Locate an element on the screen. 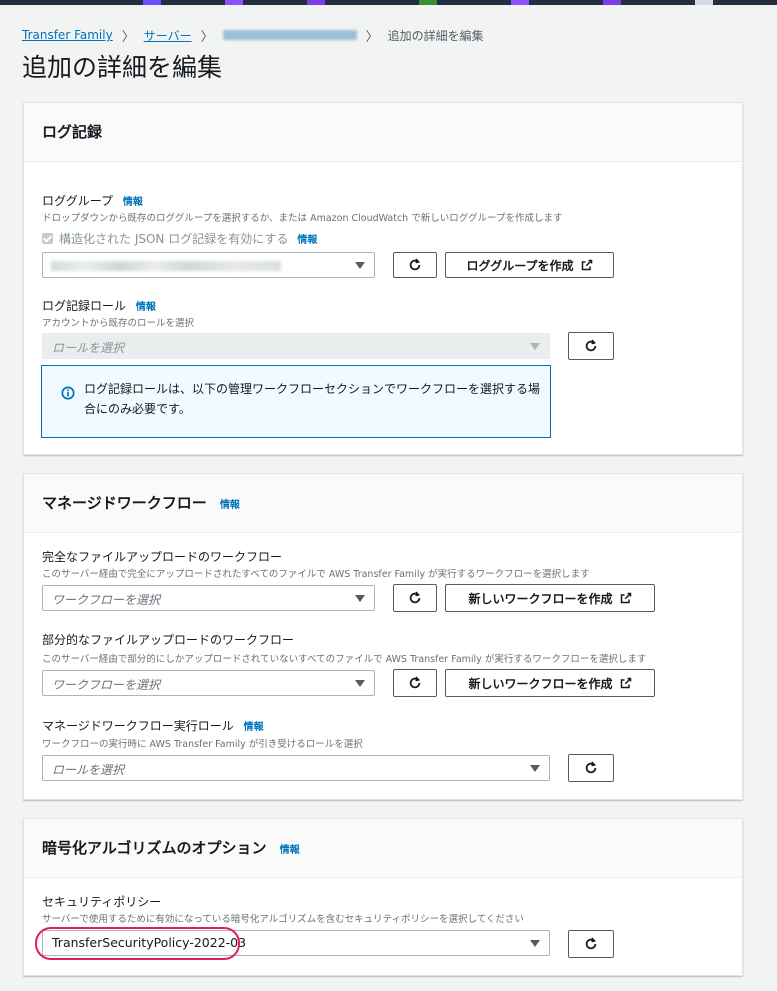  encryption-options-title: 暗号化アルゴリズムのオプション 情報 is located at coordinates (171, 847).